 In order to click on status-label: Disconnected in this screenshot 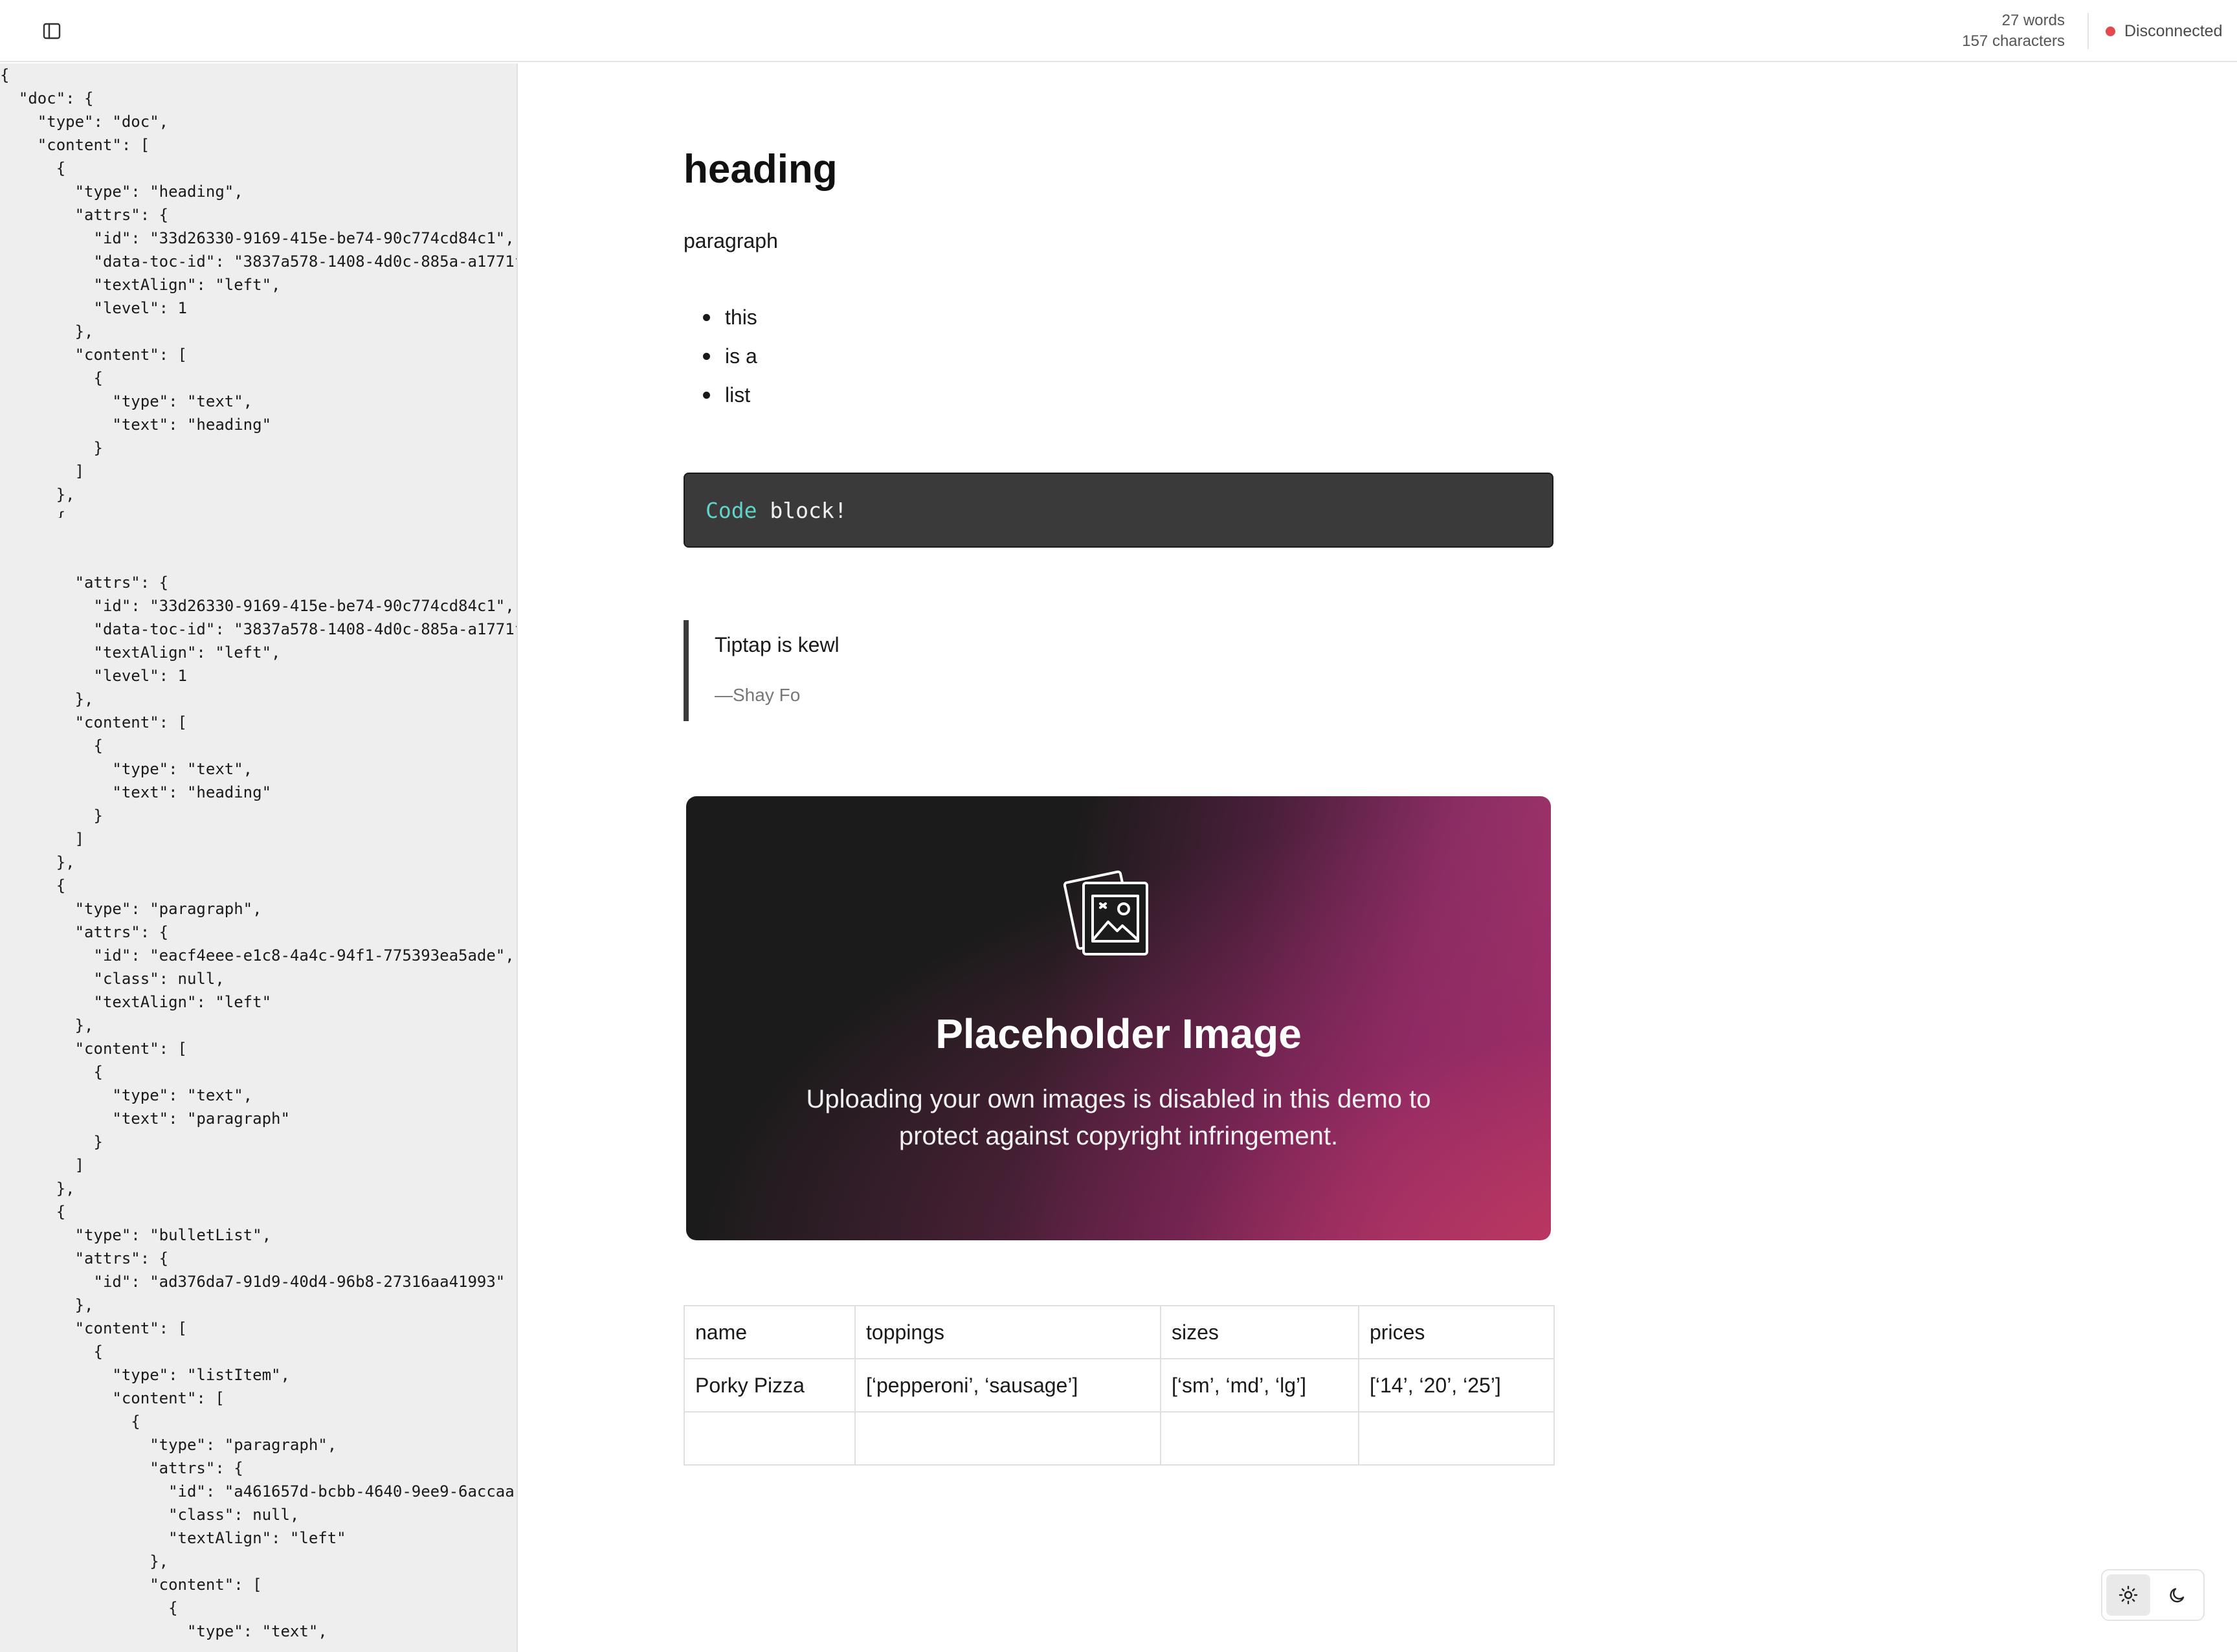, I will do `click(2173, 30)`.